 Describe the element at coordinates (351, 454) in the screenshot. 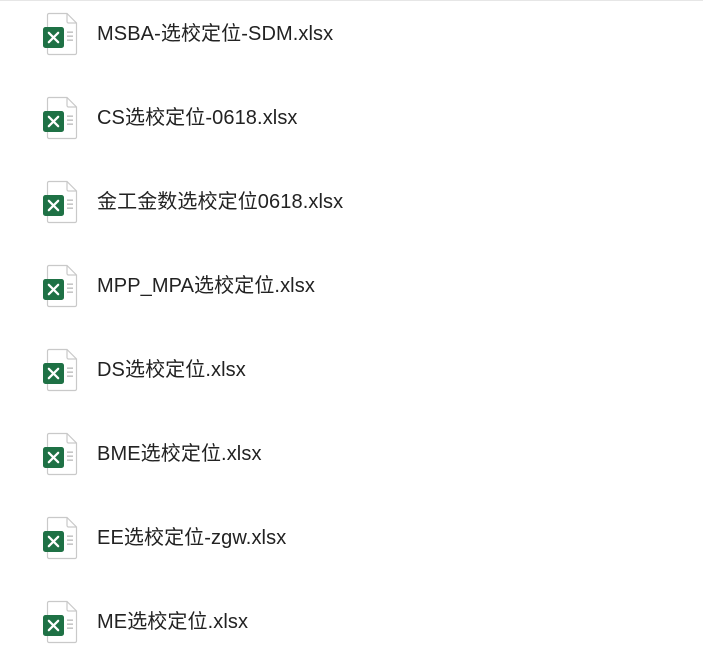

I see `file-row-bme: BME选校定位.xlsx` at that location.